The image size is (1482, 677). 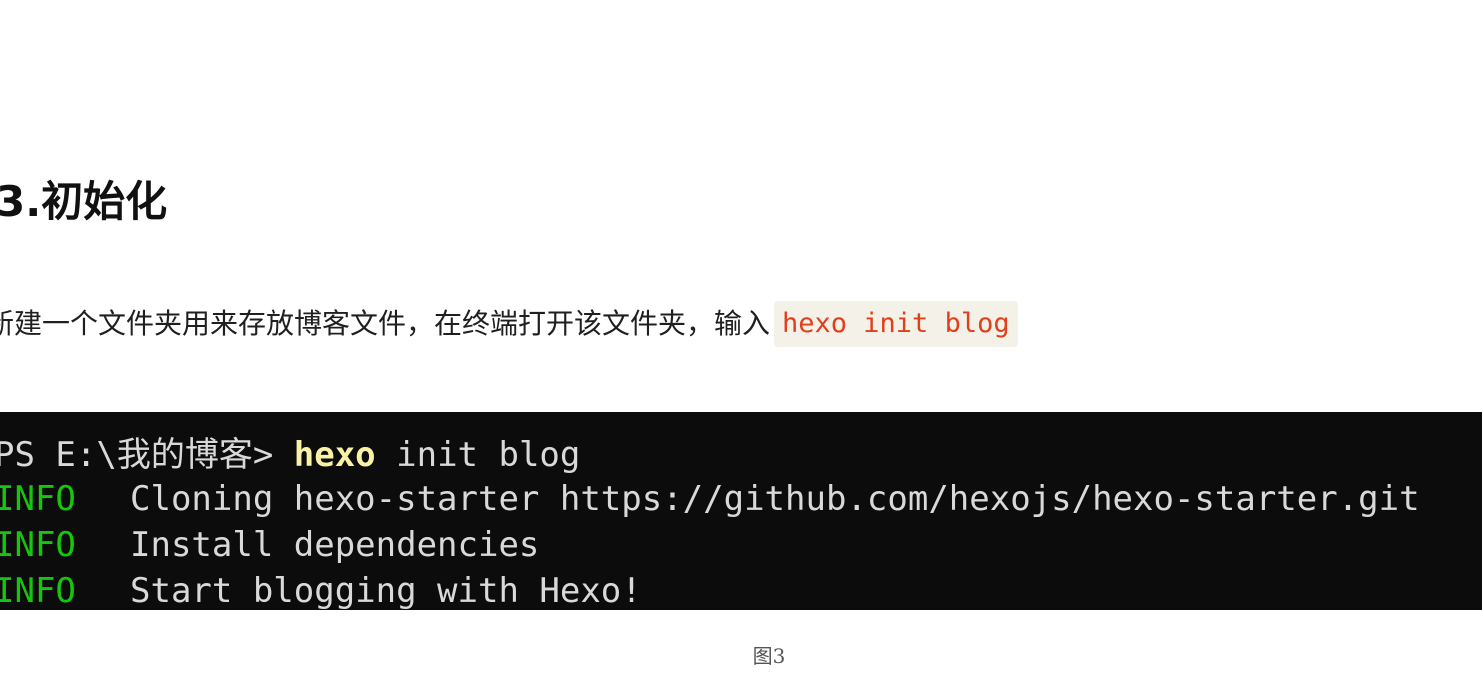 I want to click on terminal-command-line: PS E:\我的博客> hexo init blog, so click(x=290, y=455).